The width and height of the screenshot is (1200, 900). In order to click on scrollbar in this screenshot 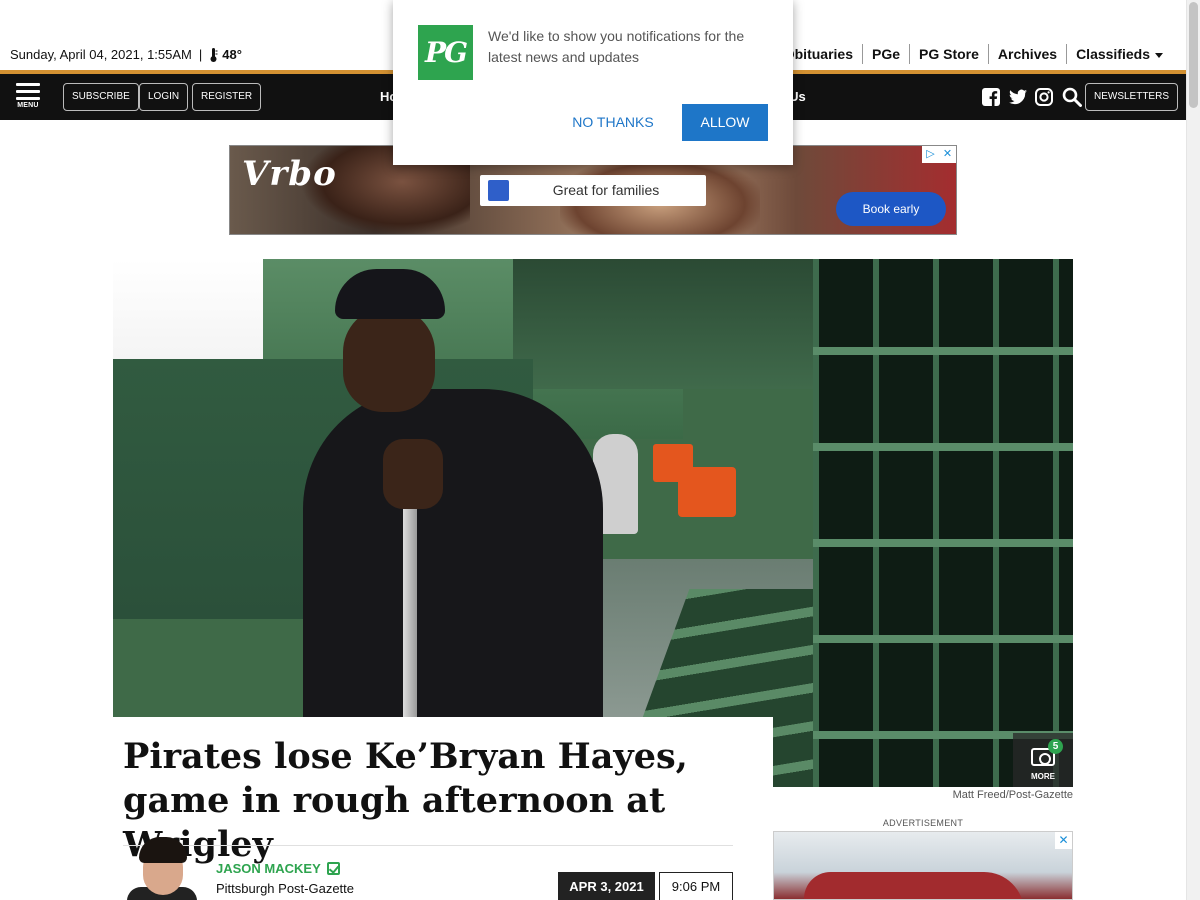, I will do `click(1193, 450)`.